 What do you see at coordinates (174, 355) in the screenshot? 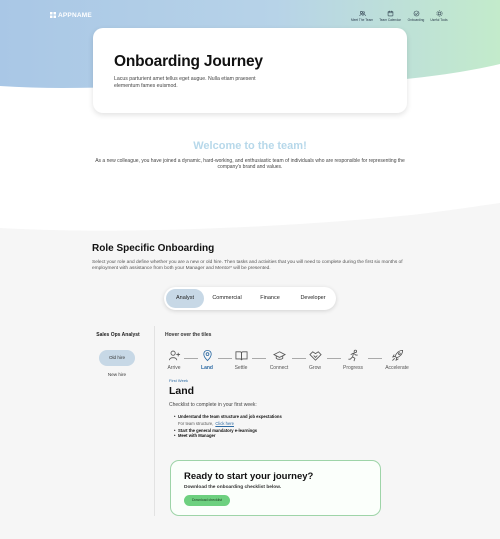
I see `add-user-icon` at bounding box center [174, 355].